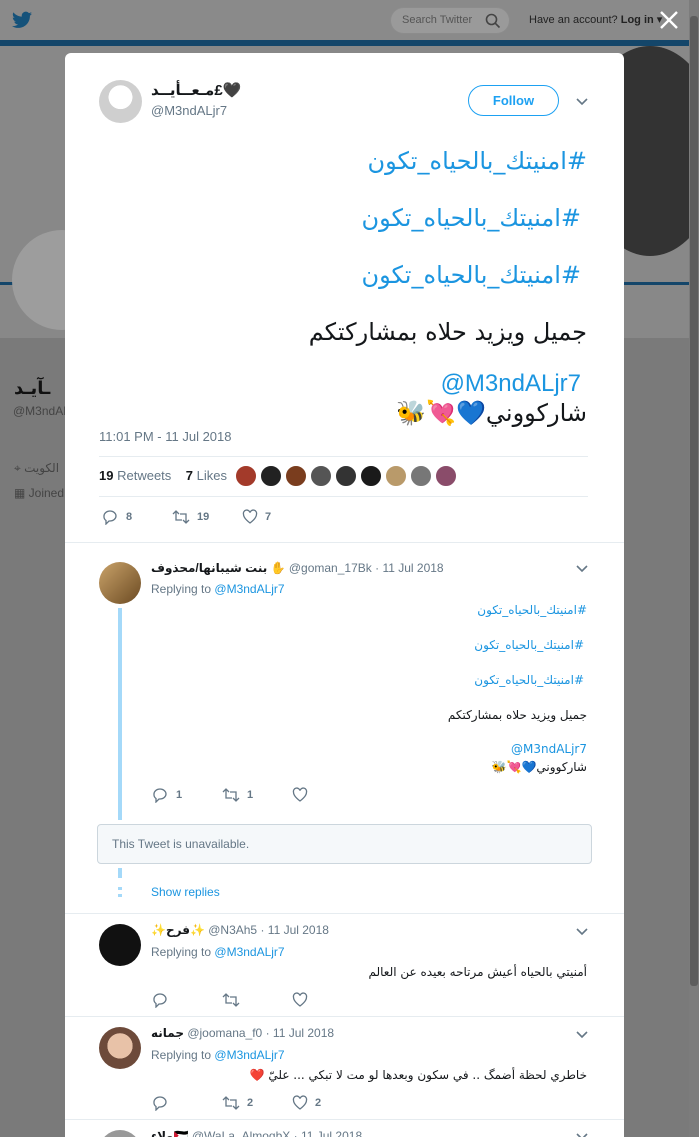  I want to click on tweet-timestamp: 11:01 PM - 11 Jul 2018, so click(165, 436).